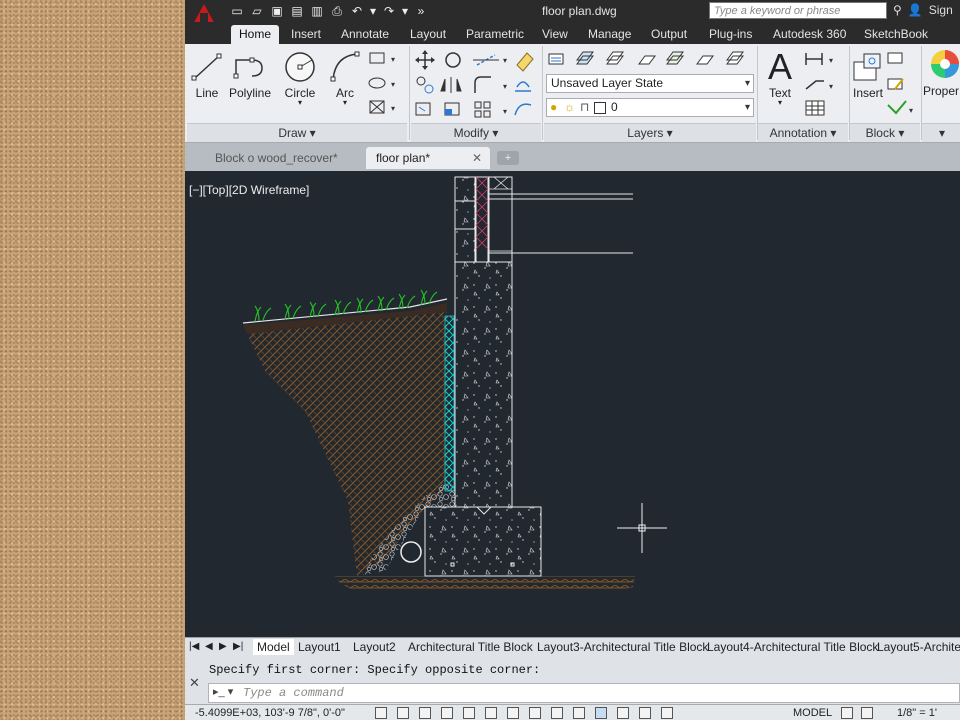 The image size is (960, 720). What do you see at coordinates (675, 58) in the screenshot?
I see `layer-unisolate-icon` at bounding box center [675, 58].